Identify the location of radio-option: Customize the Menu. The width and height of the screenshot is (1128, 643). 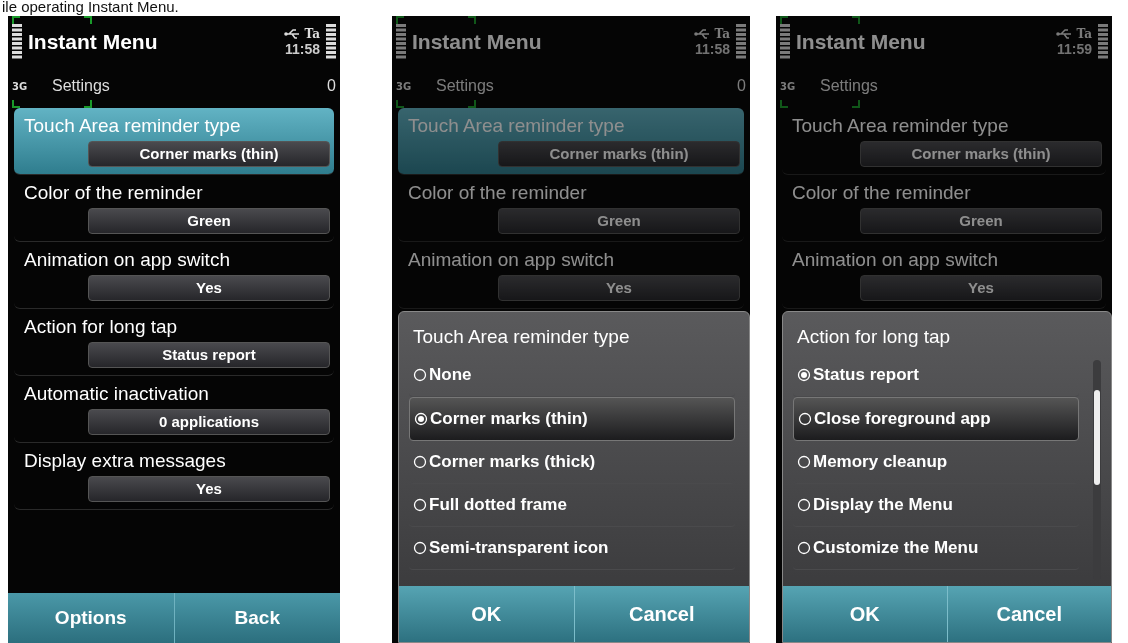
(936, 548).